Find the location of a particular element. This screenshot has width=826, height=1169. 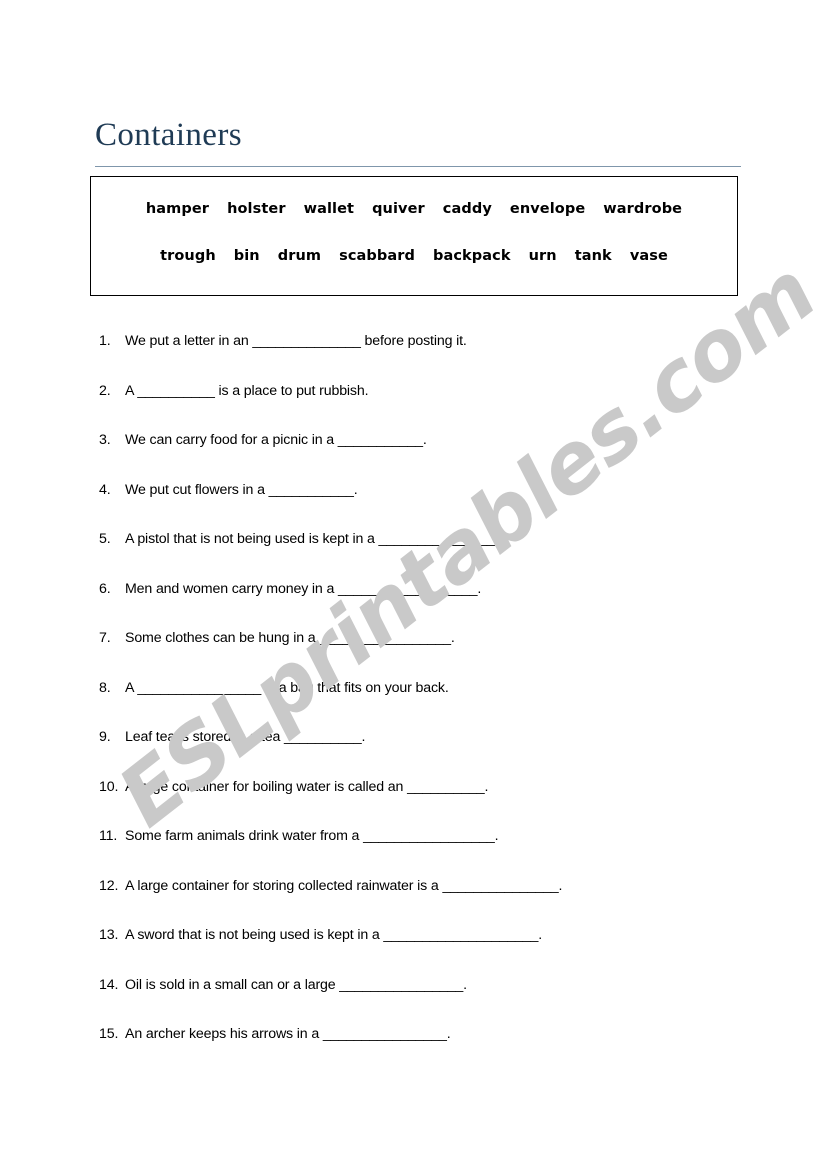

question-number: 5. is located at coordinates (105, 539).